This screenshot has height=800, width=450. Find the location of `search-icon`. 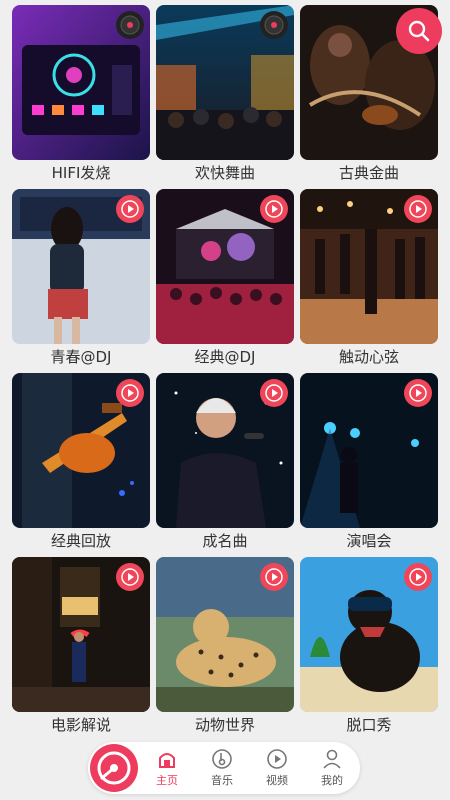

search-icon is located at coordinates (419, 31).